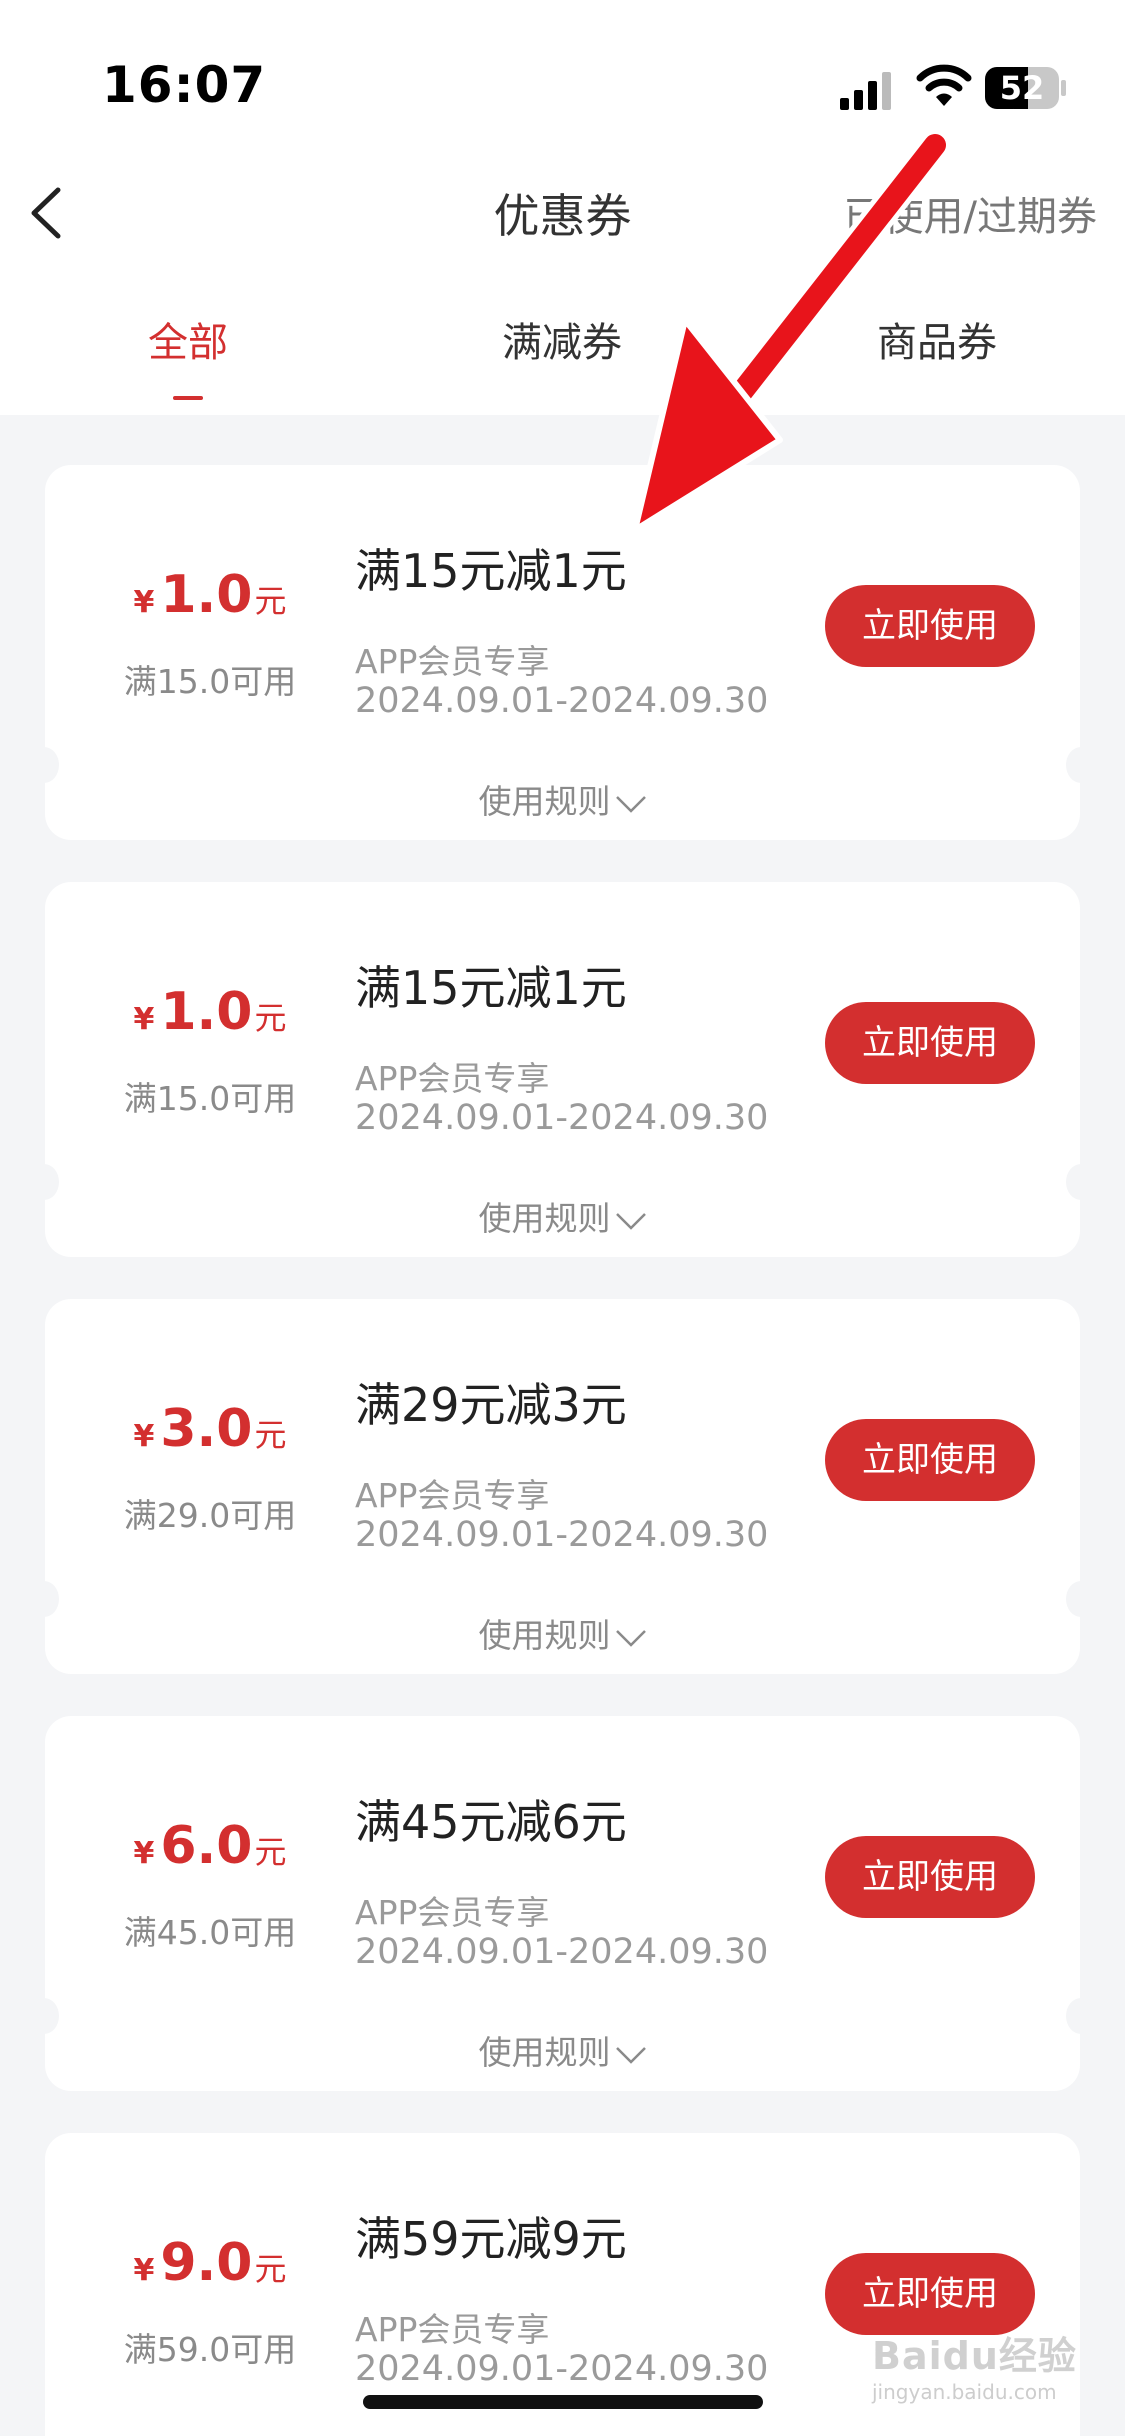  What do you see at coordinates (206, 1846) in the screenshot?
I see `amount-value: 6.0` at bounding box center [206, 1846].